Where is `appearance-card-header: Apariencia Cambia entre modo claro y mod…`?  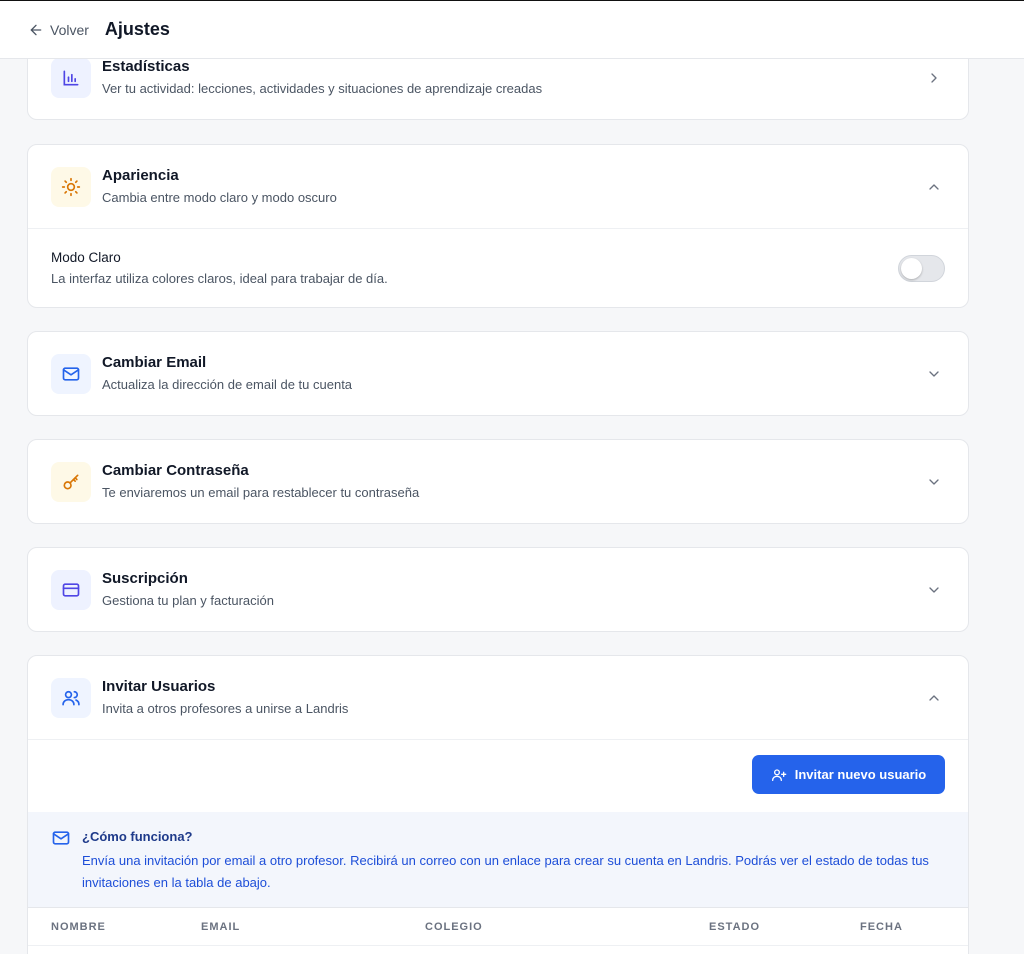 appearance-card-header: Apariencia Cambia entre modo claro y mod… is located at coordinates (498, 186).